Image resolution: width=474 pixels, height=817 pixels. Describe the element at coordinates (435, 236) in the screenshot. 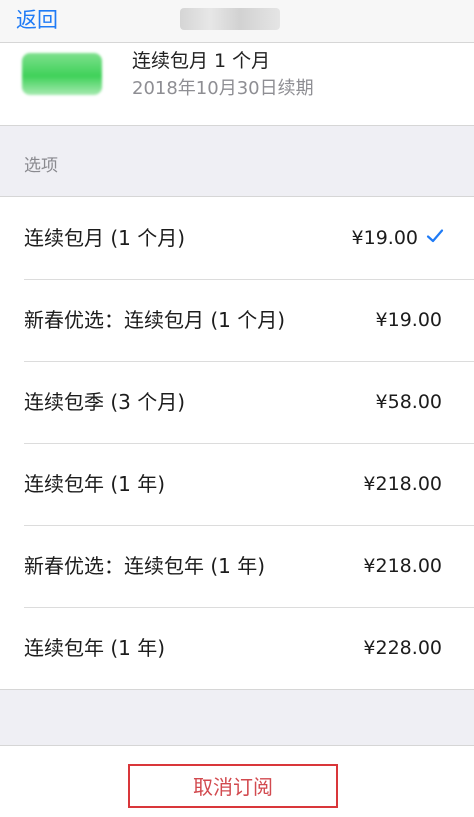

I see `checkmark-icon` at that location.